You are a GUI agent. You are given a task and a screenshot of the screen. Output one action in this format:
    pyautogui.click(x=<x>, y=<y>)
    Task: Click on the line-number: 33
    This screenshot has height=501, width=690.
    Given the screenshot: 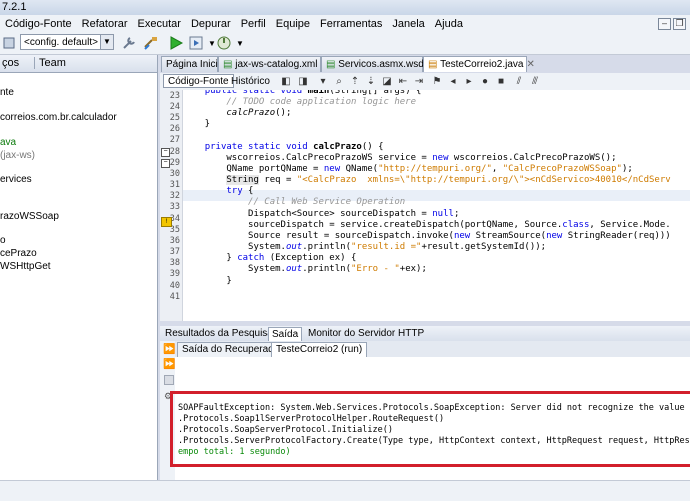 What is the action you would take?
    pyautogui.click(x=174, y=207)
    